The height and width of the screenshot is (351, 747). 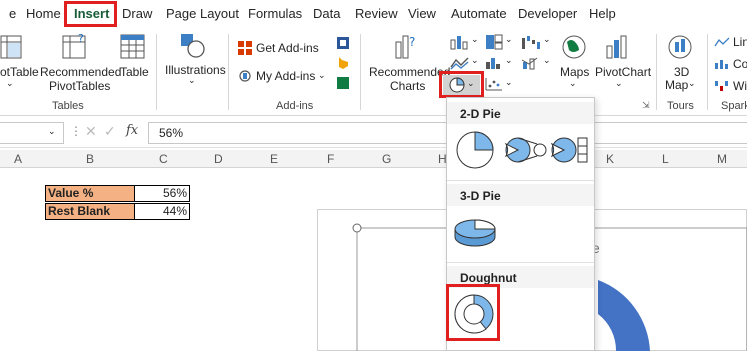 What do you see at coordinates (740, 42) in the screenshot?
I see `sparkline-line-label: Lin` at bounding box center [740, 42].